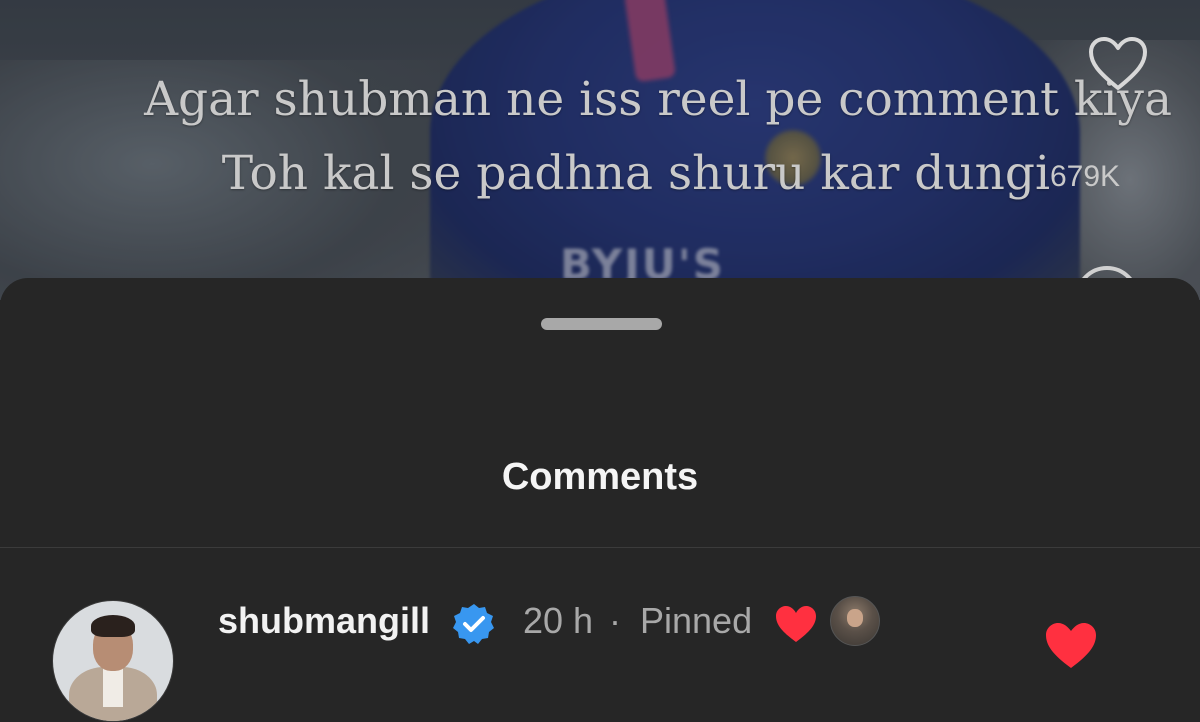  What do you see at coordinates (558, 620) in the screenshot?
I see `comment-time: 20 h` at bounding box center [558, 620].